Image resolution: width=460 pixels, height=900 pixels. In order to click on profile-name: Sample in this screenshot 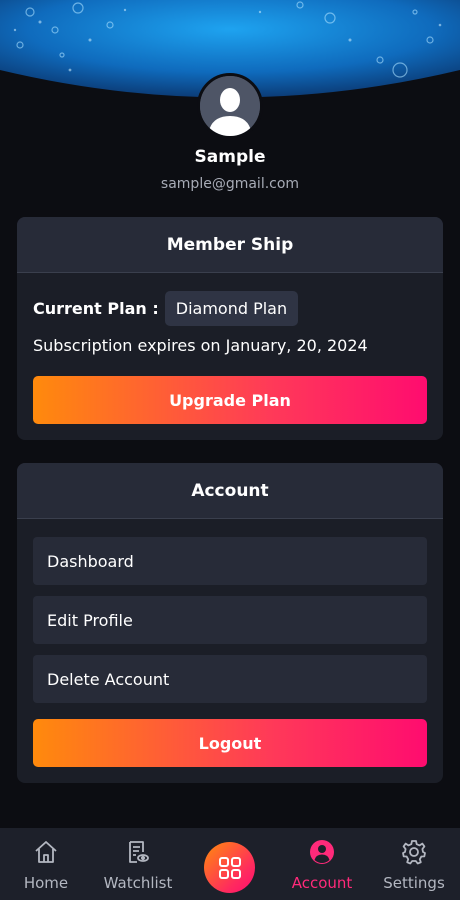, I will do `click(230, 157)`.